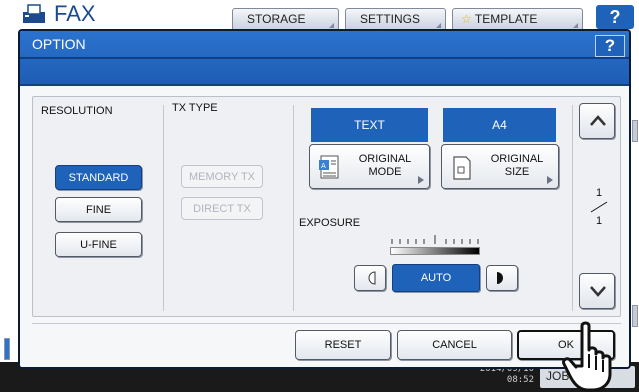 Image resolution: width=639 pixels, height=392 pixels. What do you see at coordinates (323, 166) in the screenshot?
I see `svg-text: A` at bounding box center [323, 166].